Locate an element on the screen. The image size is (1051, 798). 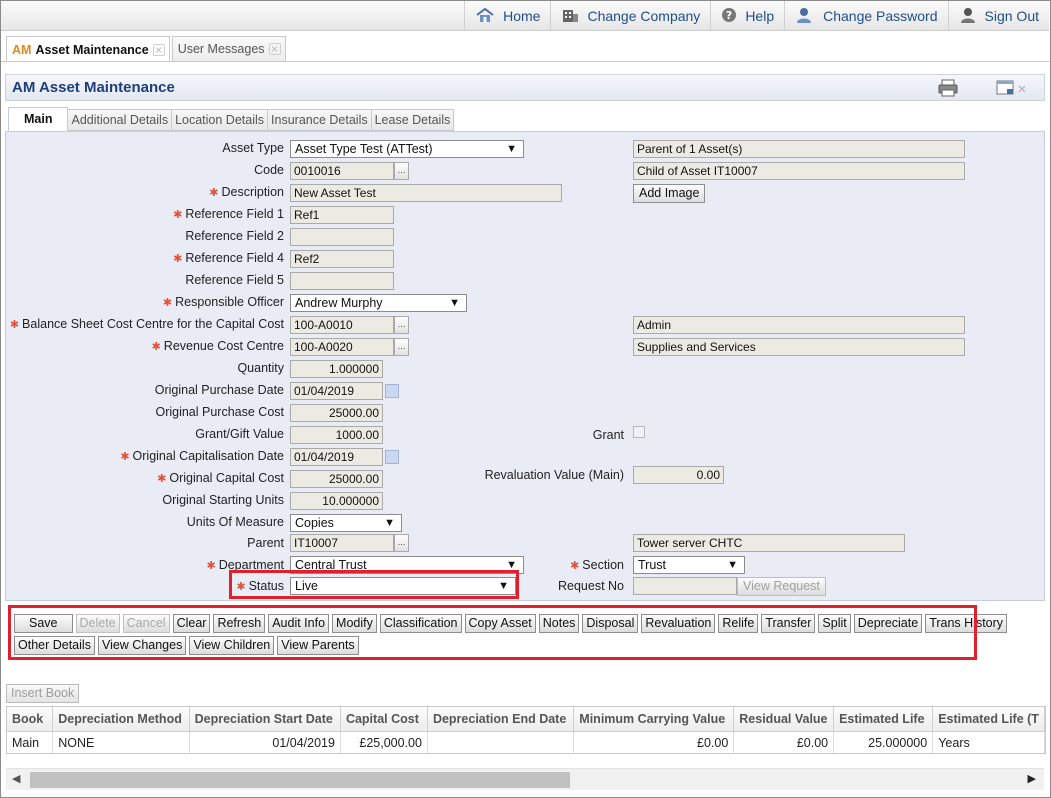
insert-book-button: Insert Book is located at coordinates (43, 693).